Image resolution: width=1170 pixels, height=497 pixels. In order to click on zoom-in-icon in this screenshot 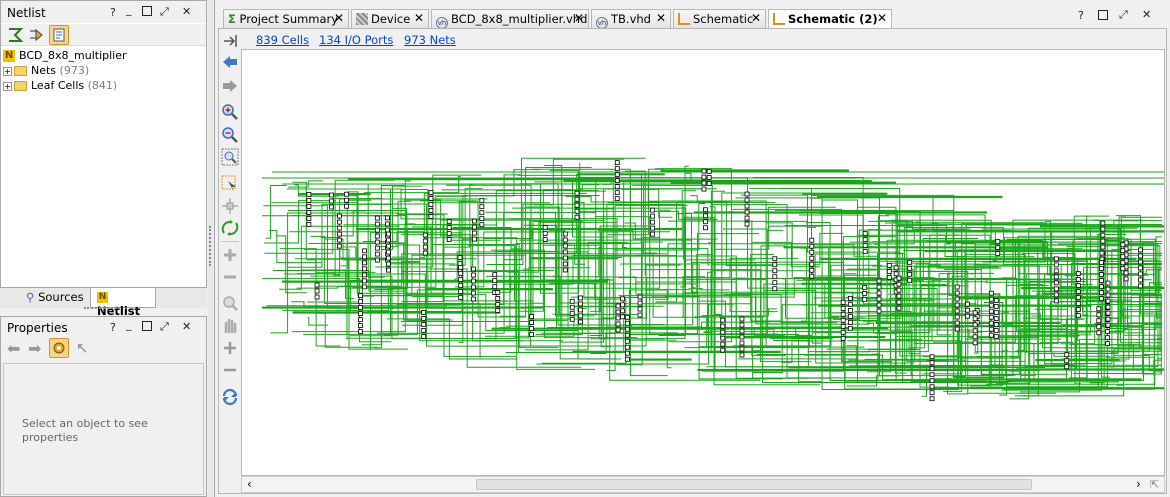, I will do `click(230, 112)`.